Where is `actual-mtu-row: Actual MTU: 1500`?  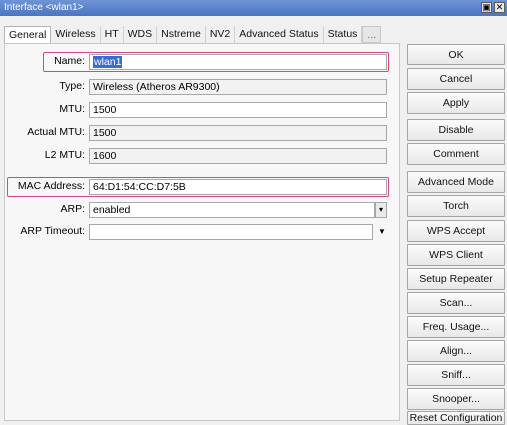
actual-mtu-row: Actual MTU: 1500 is located at coordinates (203, 133).